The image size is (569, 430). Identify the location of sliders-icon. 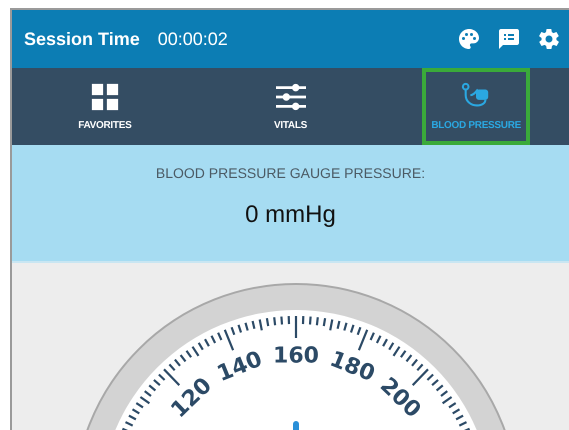
(290, 97).